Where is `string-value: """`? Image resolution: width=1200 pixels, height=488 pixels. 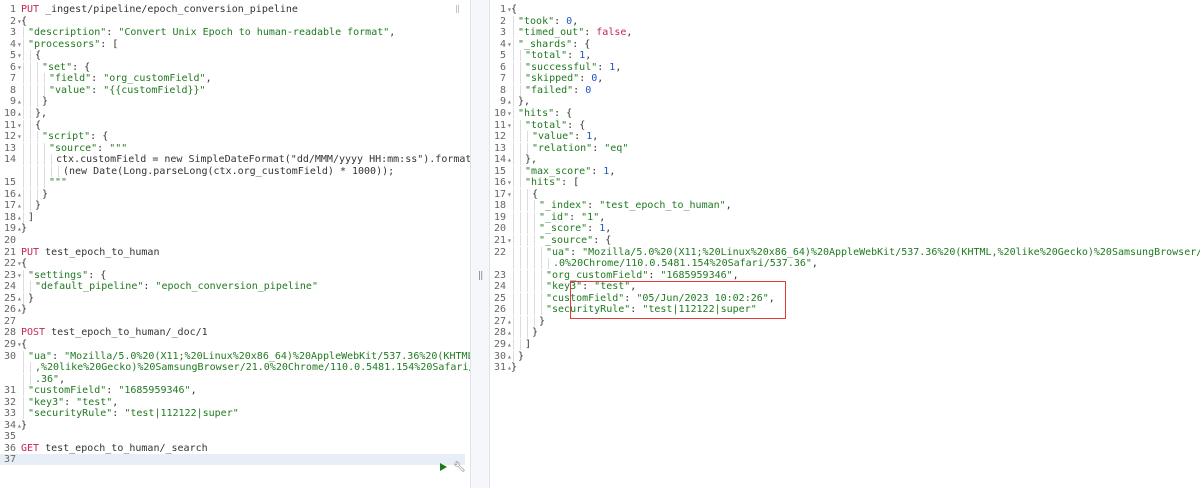 string-value: """ is located at coordinates (58, 183).